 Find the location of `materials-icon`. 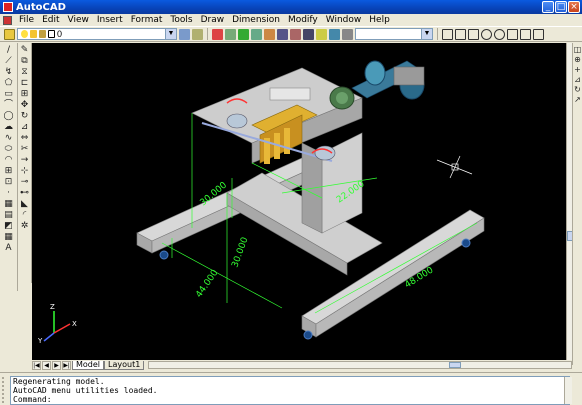

materials-icon is located at coordinates (334, 34).